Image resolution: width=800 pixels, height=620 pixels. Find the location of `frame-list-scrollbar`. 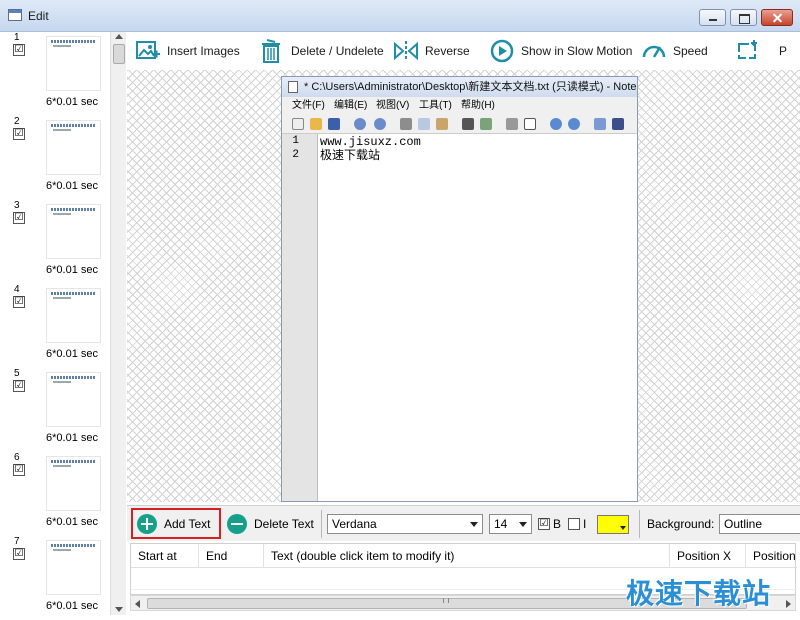

frame-list-scrollbar is located at coordinates (118, 323).